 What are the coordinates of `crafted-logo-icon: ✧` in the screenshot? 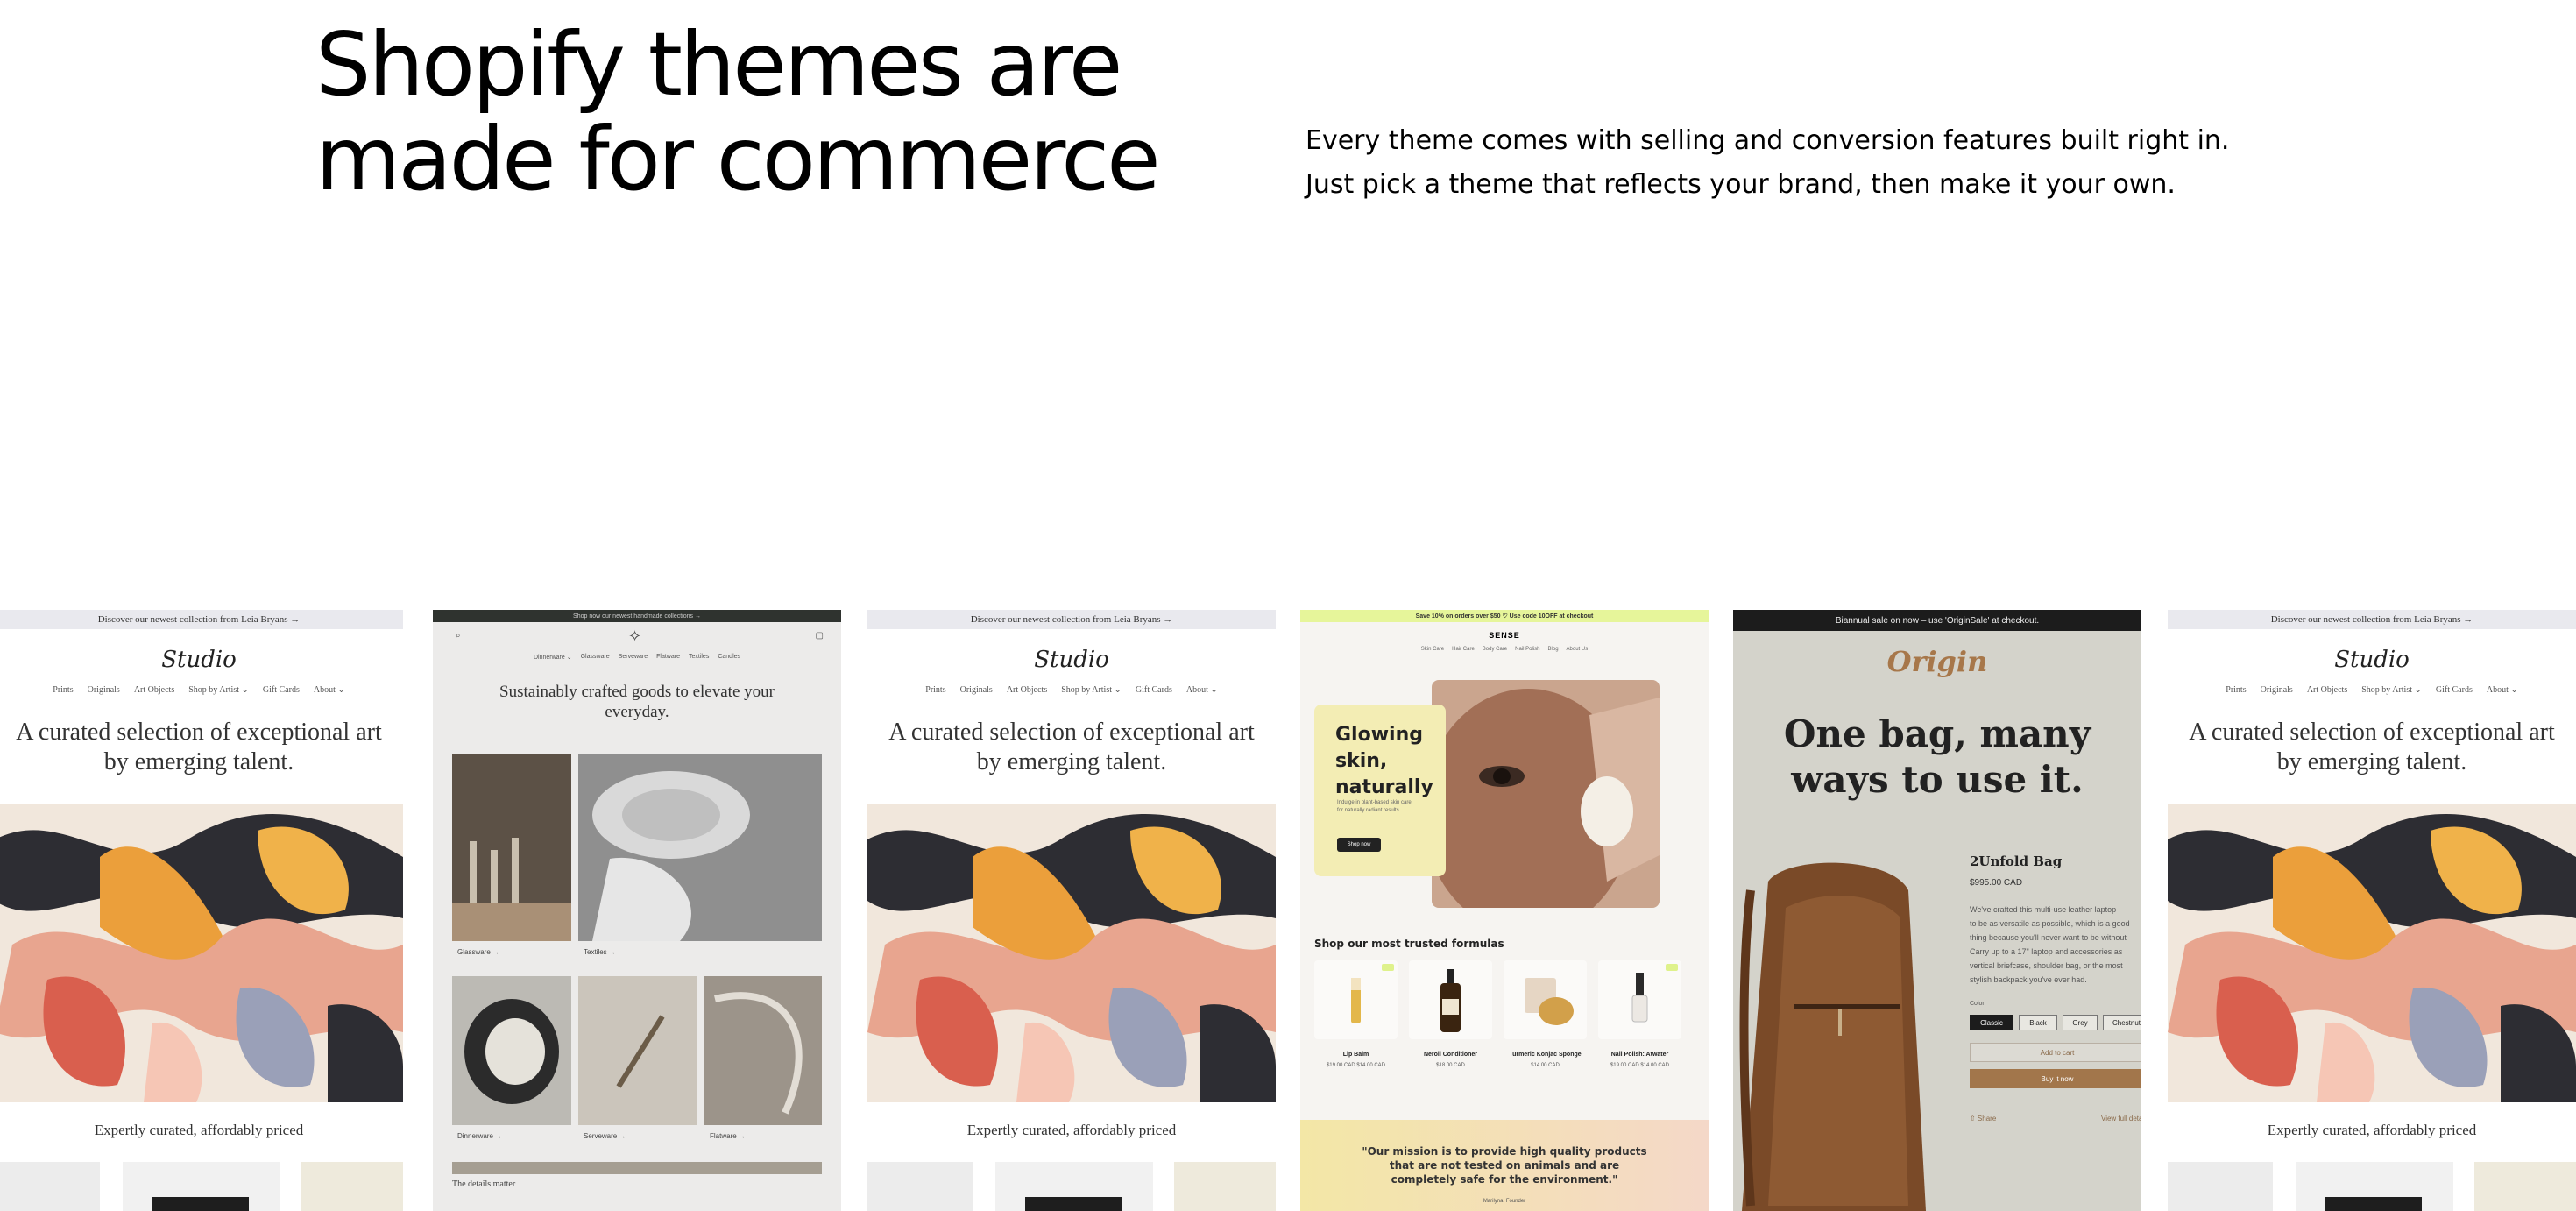 It's located at (634, 636).